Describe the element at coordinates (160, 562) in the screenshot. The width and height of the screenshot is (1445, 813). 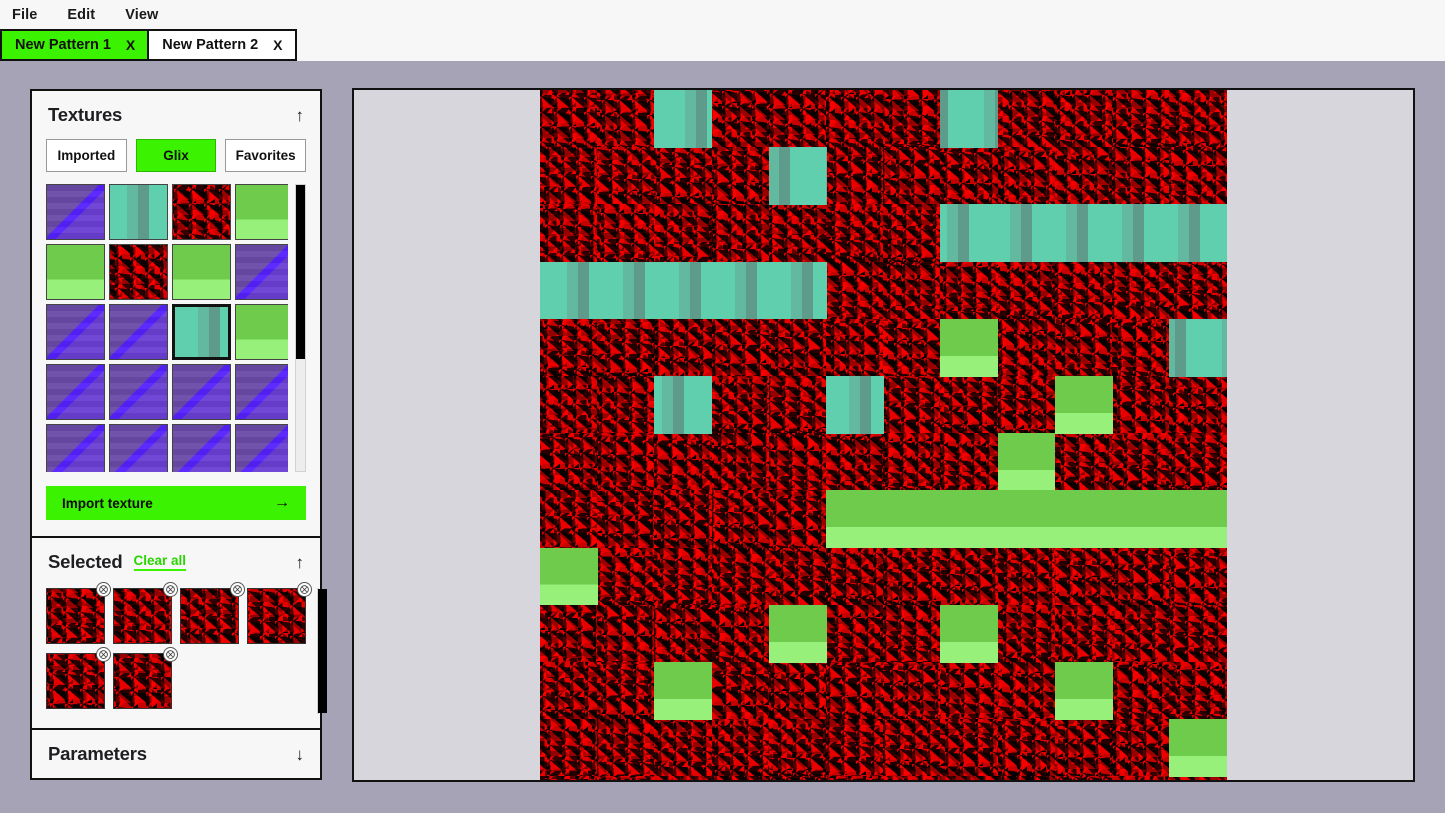
I see `clear-all-link: Clear all` at that location.